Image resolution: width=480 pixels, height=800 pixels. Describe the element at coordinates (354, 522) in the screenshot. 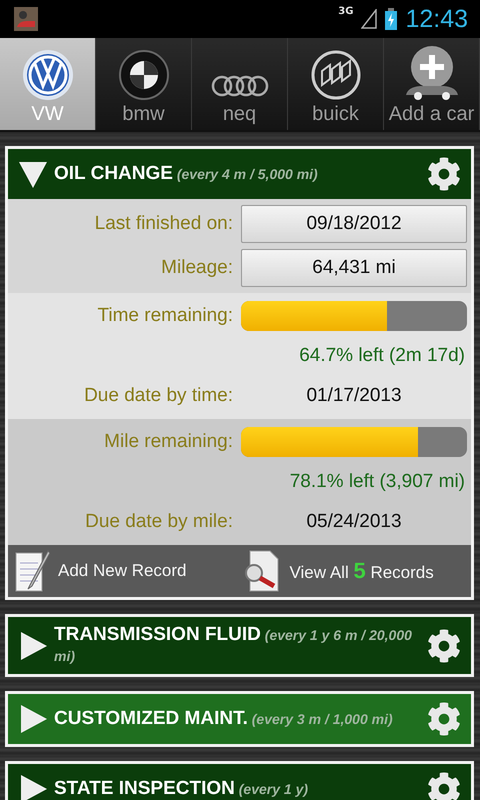

I see `field-value: 05/24/2013` at that location.